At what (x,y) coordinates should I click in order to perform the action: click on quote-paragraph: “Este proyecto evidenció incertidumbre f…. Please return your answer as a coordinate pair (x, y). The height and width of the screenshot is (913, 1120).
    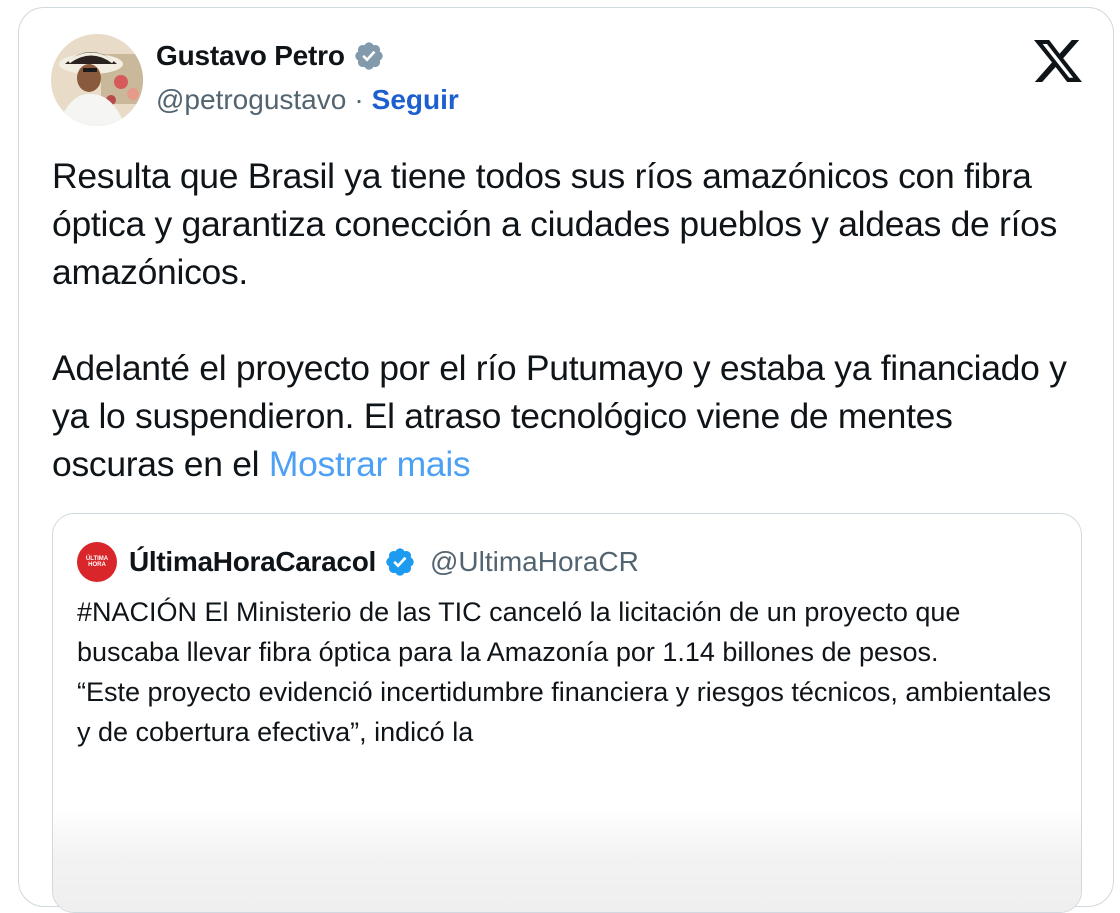
    Looking at the image, I should click on (564, 712).